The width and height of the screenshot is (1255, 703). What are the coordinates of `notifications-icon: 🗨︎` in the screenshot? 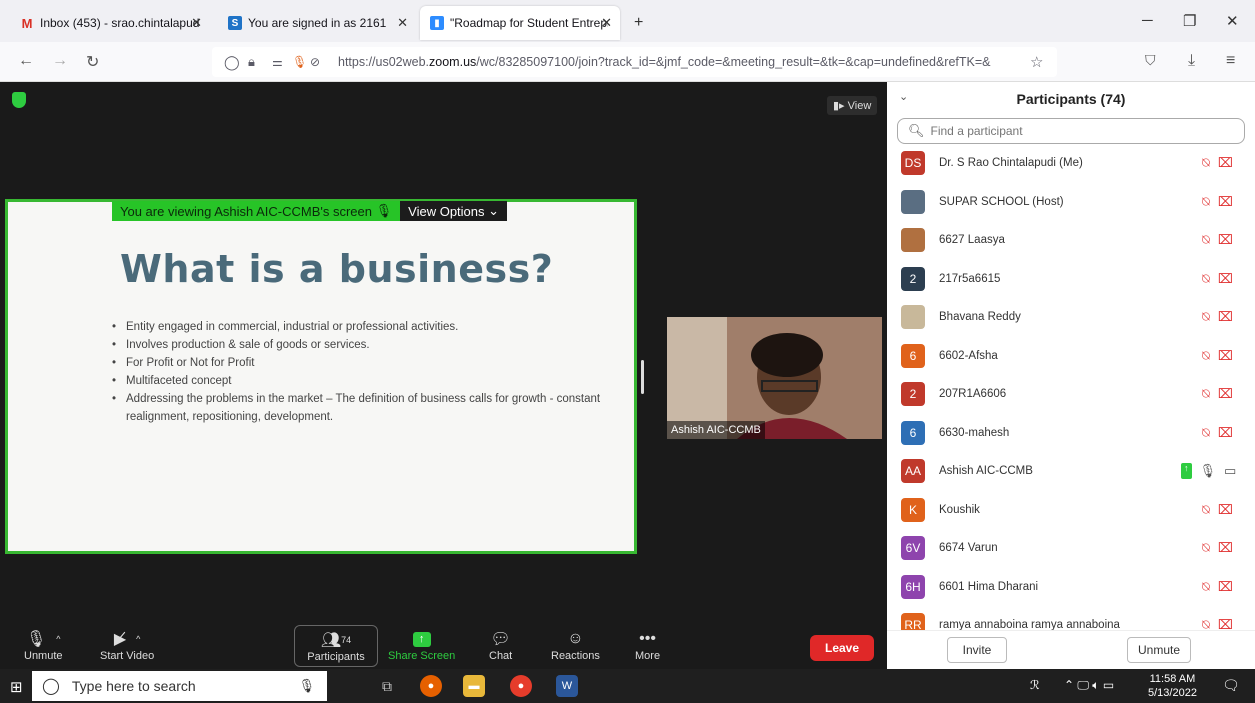 It's located at (1231, 685).